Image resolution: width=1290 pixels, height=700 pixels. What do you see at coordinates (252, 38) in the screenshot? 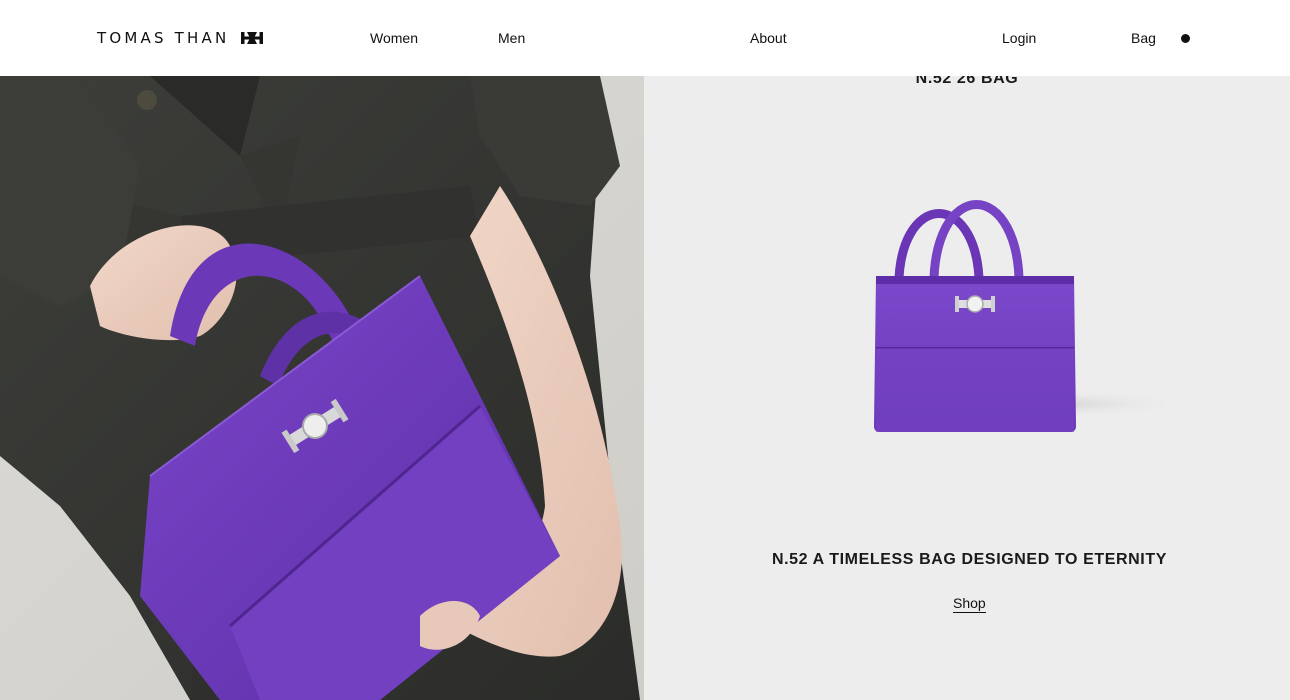
I see `th-monogram-icon` at bounding box center [252, 38].